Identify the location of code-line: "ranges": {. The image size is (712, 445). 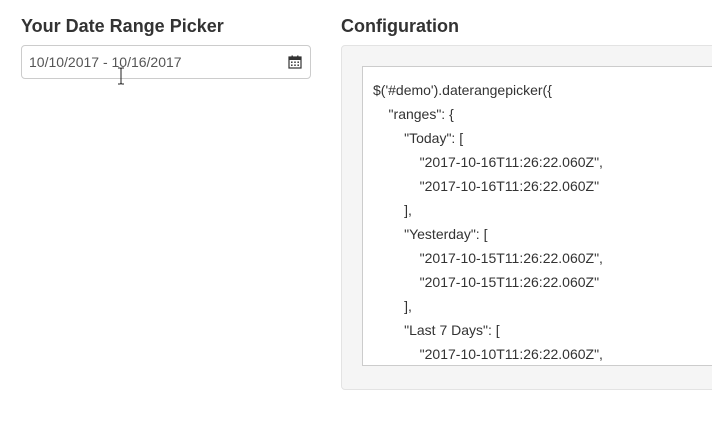
(413, 114).